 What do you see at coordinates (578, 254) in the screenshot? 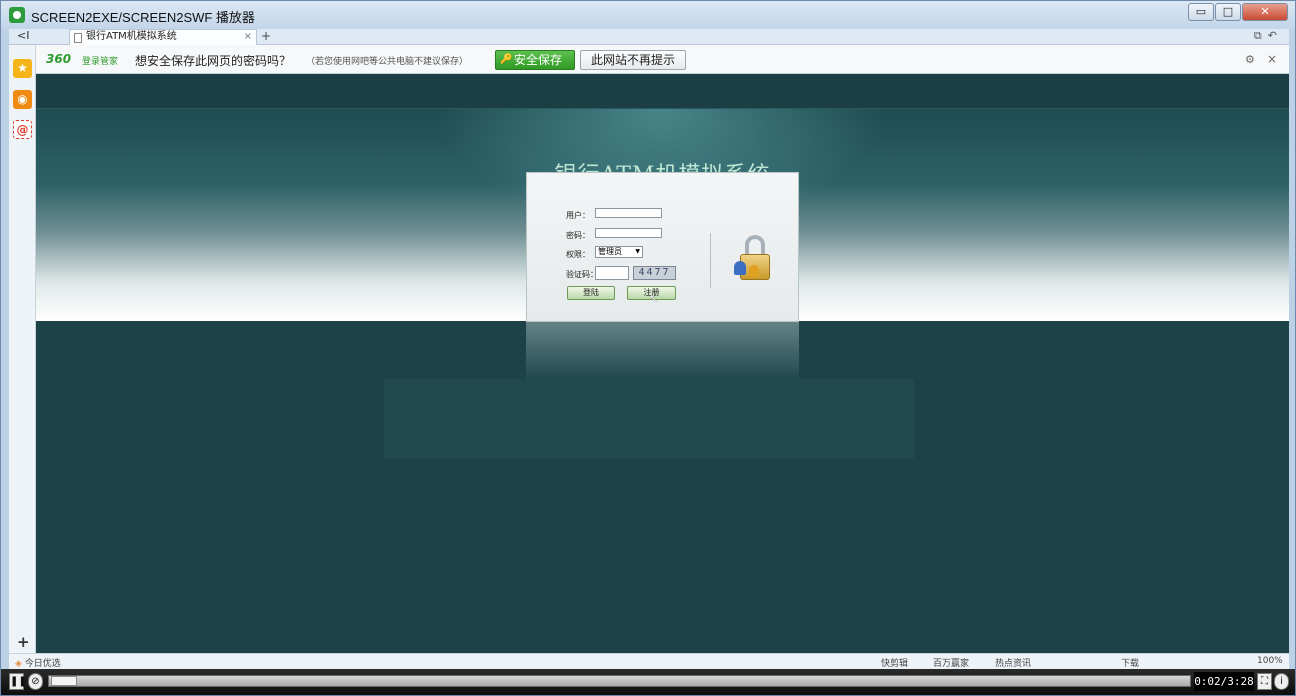
I see `role-label: 权限：` at bounding box center [578, 254].